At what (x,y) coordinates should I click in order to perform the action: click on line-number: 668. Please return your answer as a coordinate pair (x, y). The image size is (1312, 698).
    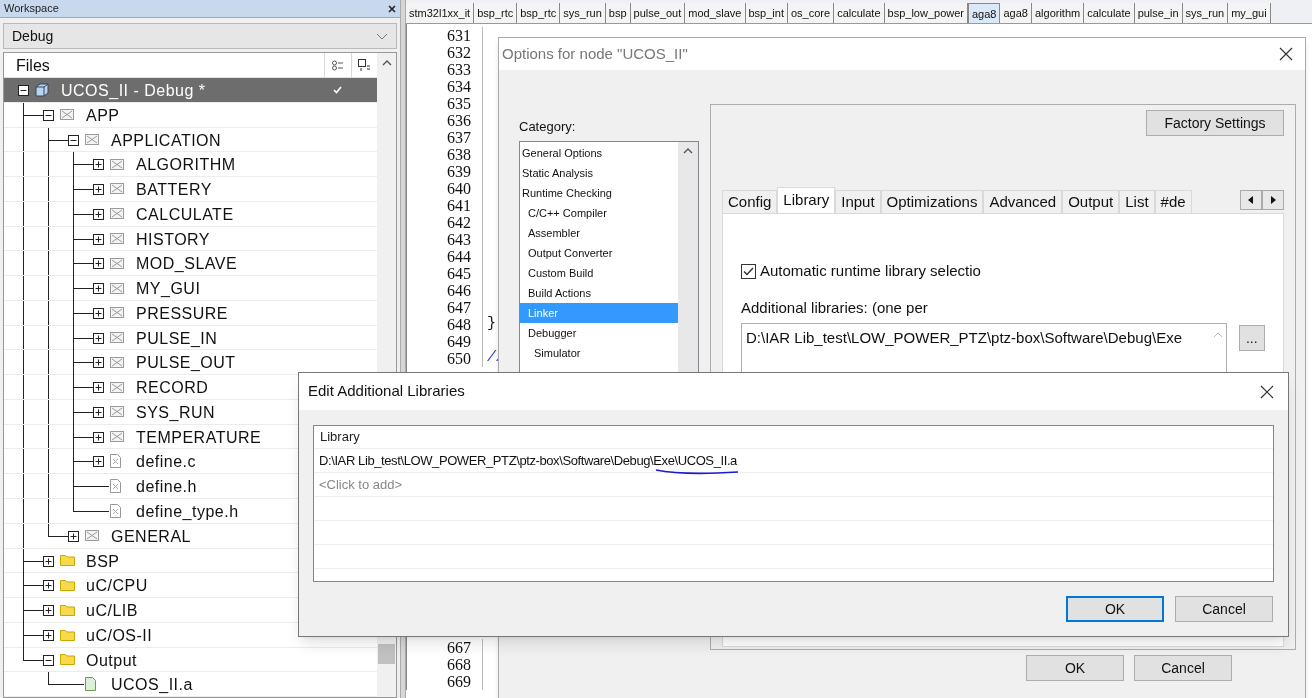
    Looking at the image, I should click on (458, 664).